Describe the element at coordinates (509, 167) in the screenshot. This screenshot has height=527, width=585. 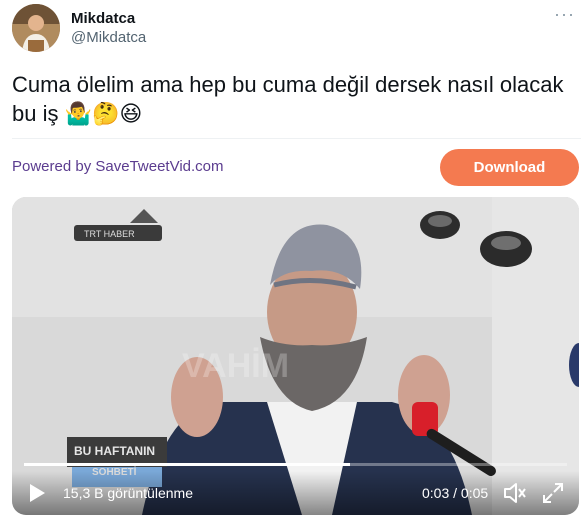
I see `download-button: Download` at that location.